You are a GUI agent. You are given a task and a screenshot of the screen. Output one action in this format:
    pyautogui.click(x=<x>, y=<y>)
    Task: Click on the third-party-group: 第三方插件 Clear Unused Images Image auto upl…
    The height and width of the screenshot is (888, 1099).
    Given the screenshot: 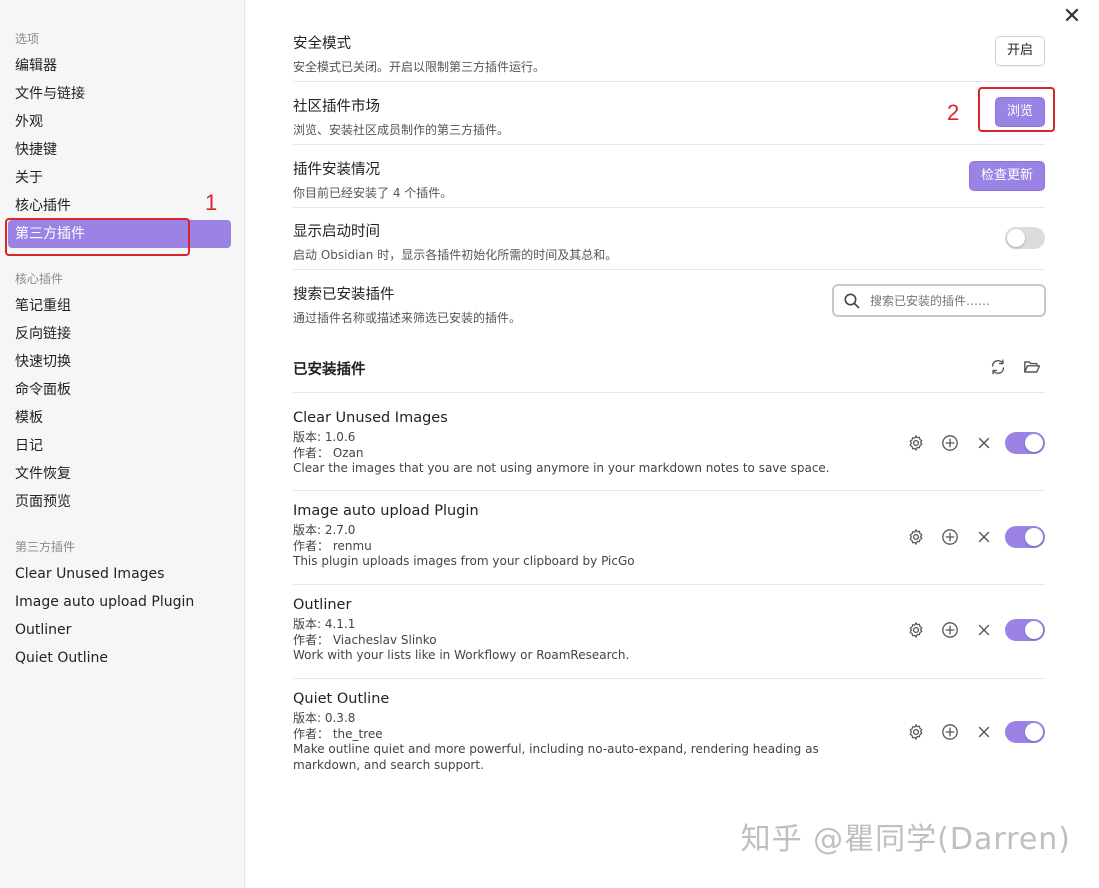 What is the action you would take?
    pyautogui.click(x=122, y=605)
    